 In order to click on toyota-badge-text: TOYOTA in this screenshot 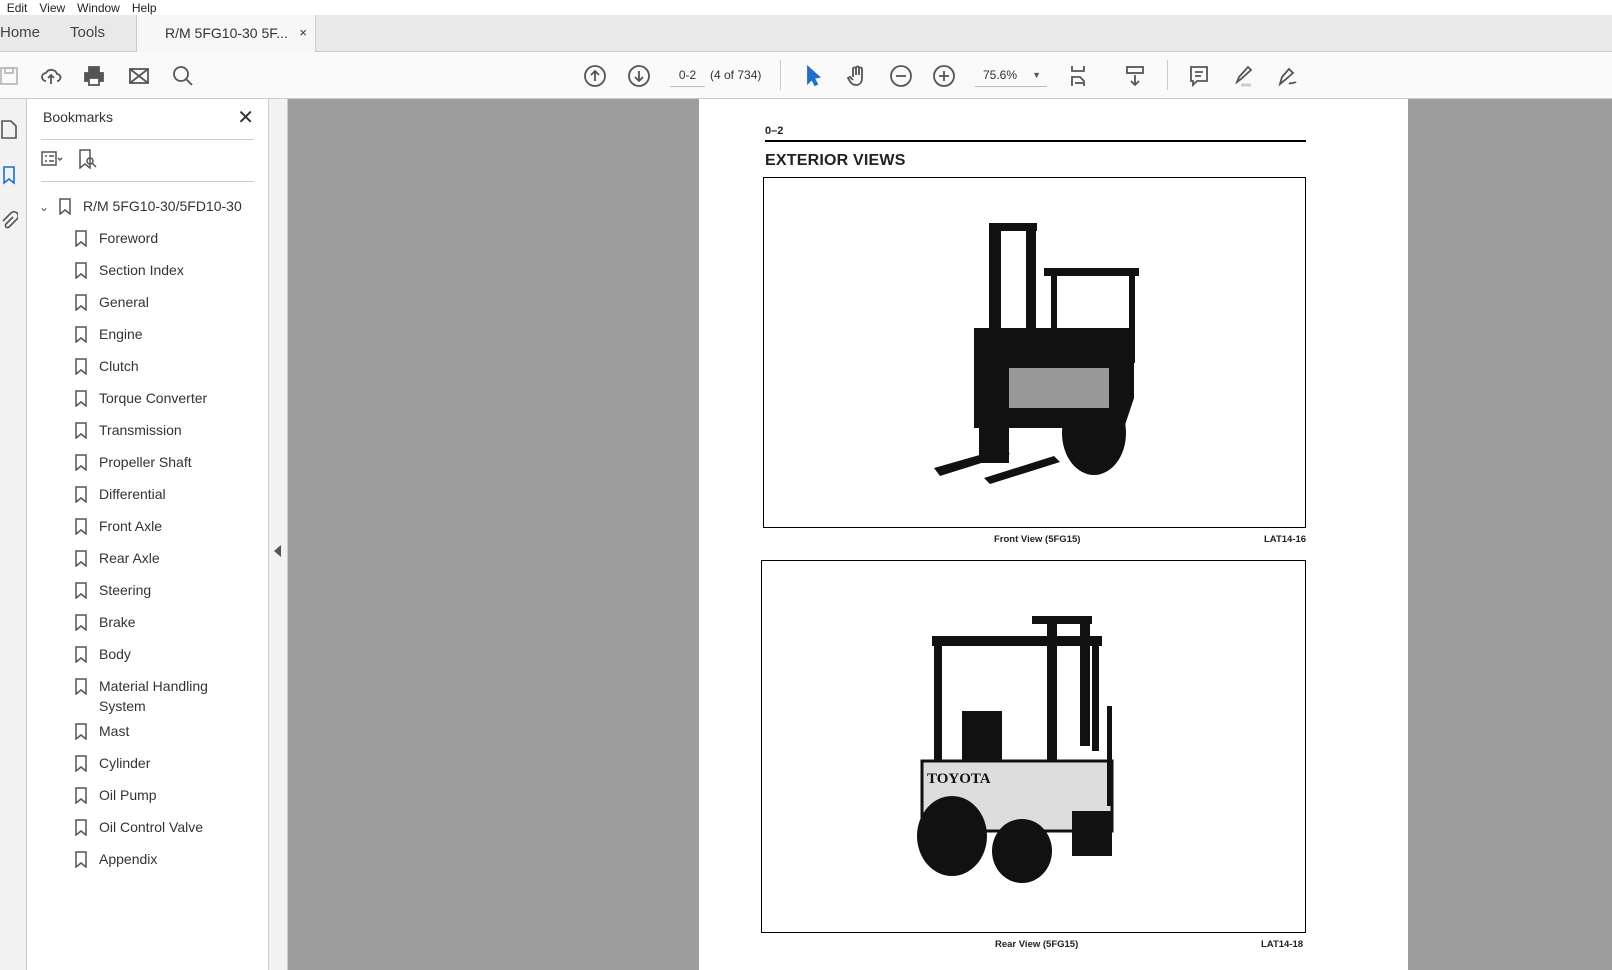, I will do `click(959, 779)`.